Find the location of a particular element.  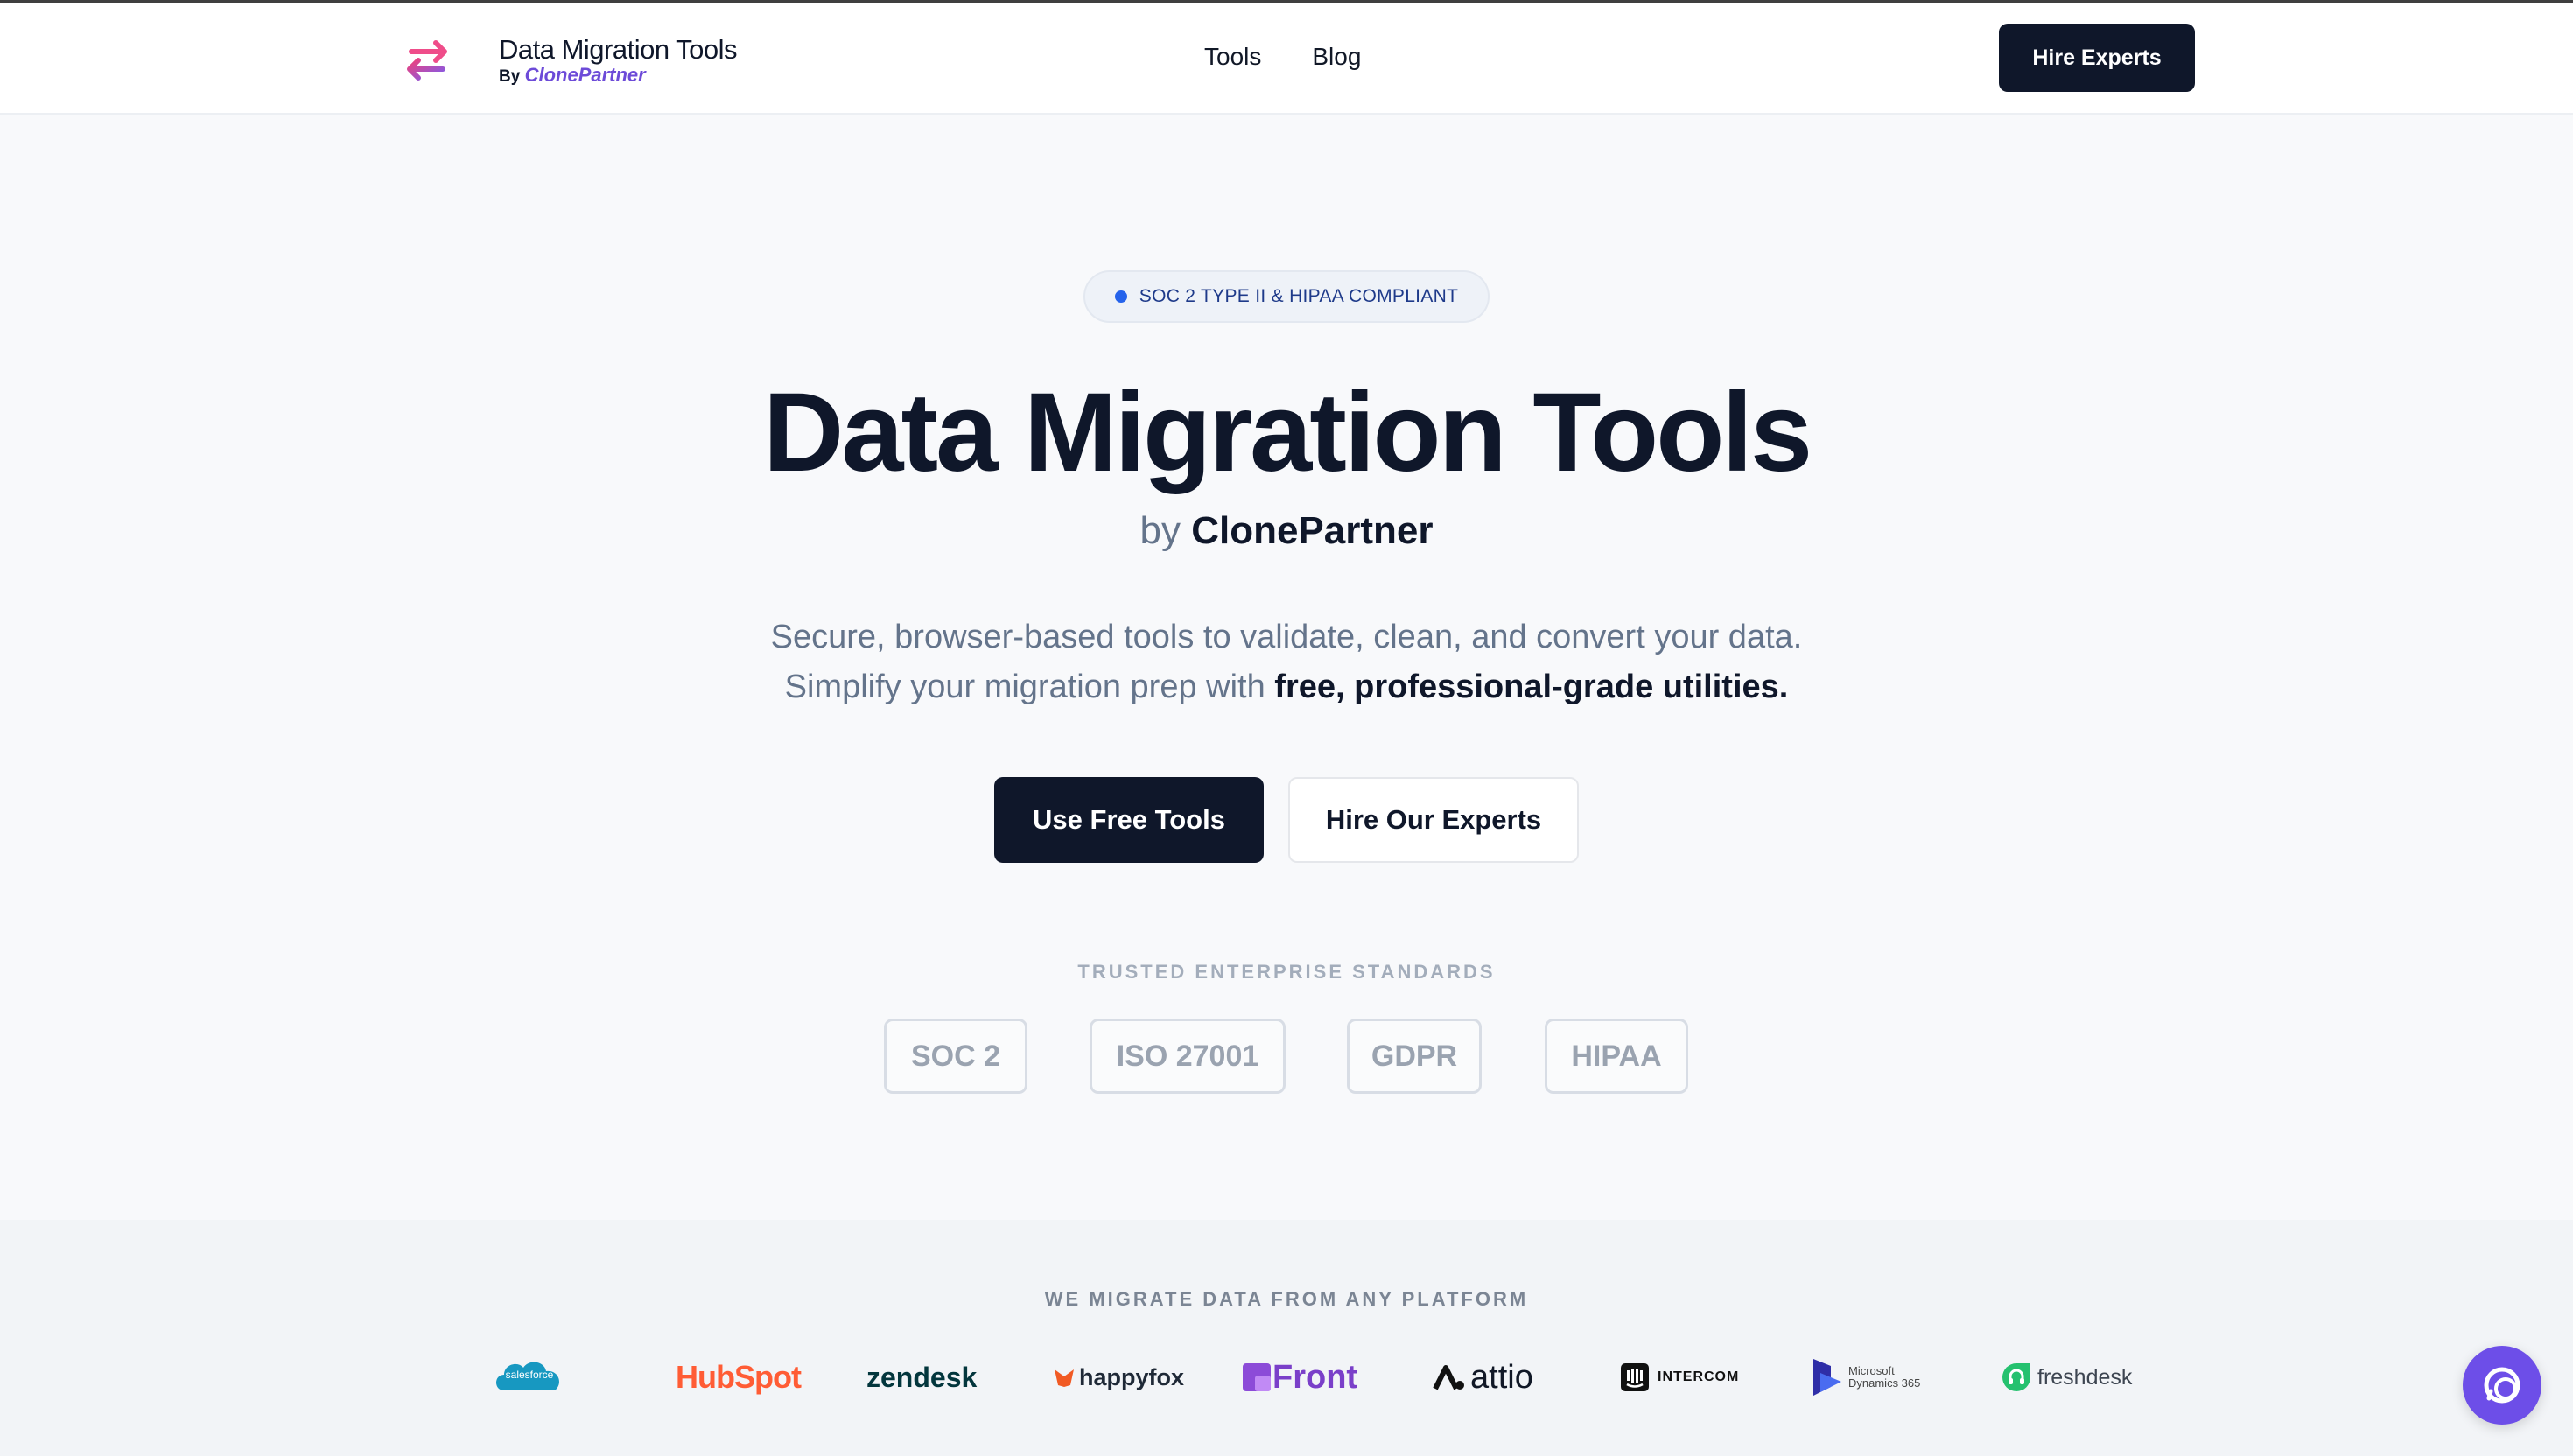

front-logo: Front is located at coordinates (1300, 1377).